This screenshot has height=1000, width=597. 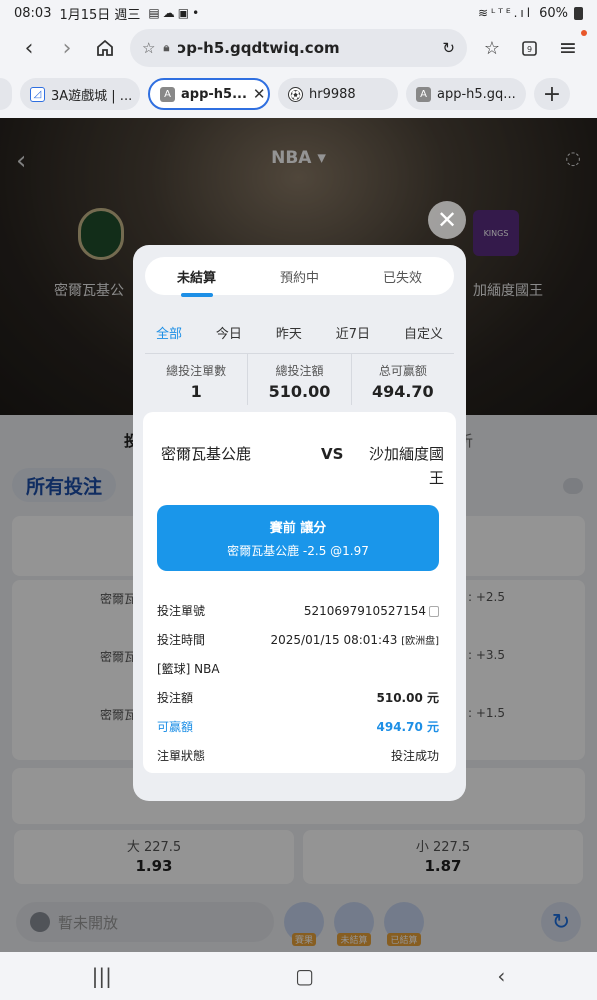 I want to click on info-row: 投注時間 2025/01/15 08:01:43 [欧洲盘], so click(x=298, y=640).